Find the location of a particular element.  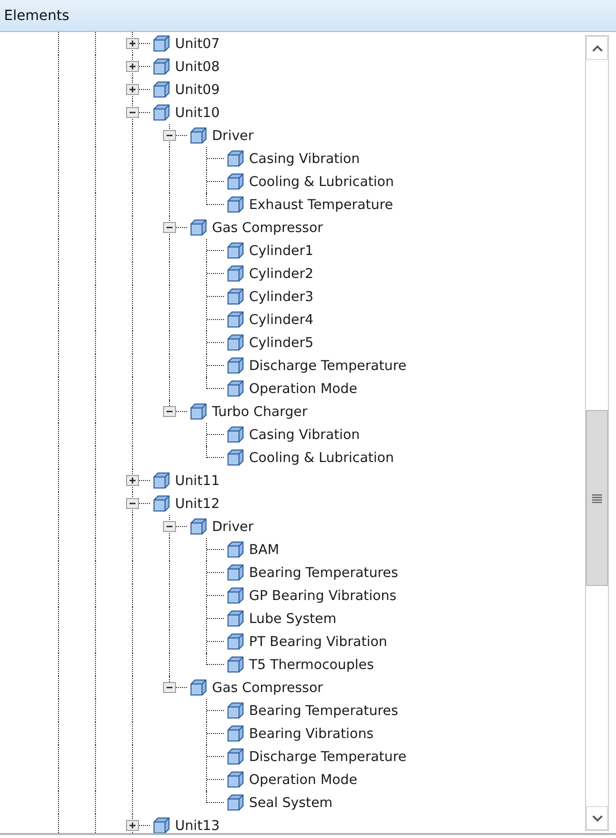

tree-item: GP Bearing Vibrations is located at coordinates (322, 596).